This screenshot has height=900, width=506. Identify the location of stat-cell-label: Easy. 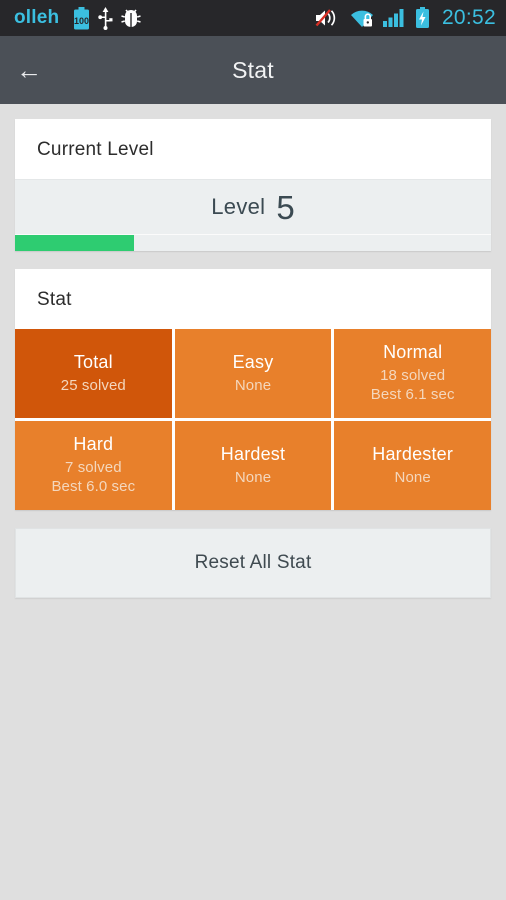
(253, 361).